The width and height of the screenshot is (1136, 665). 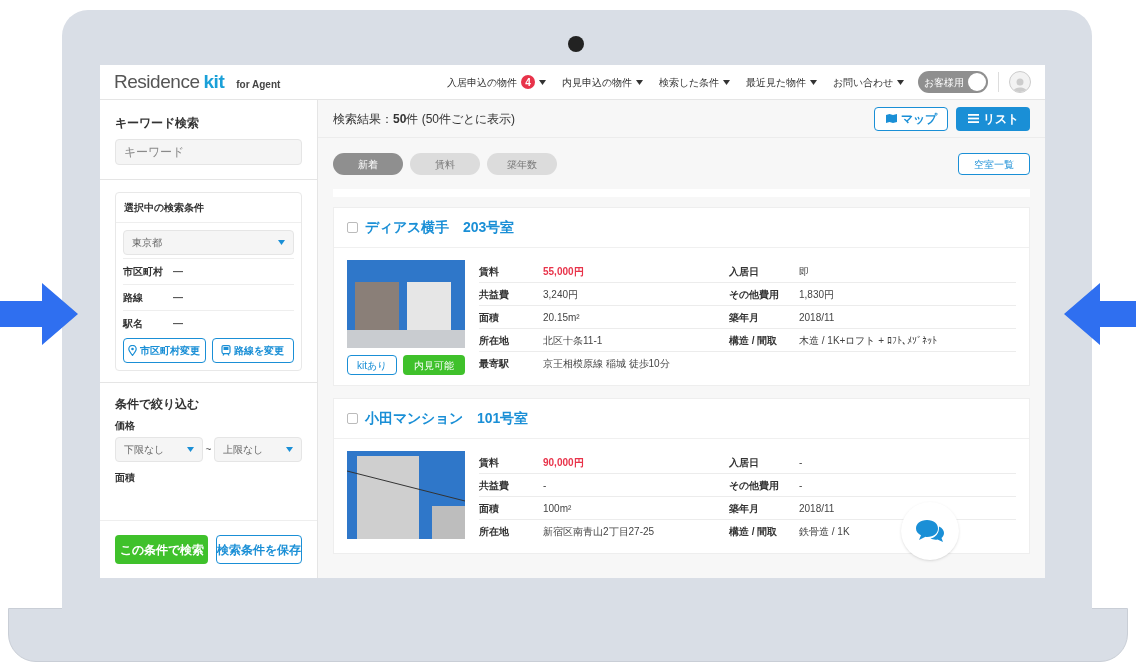 What do you see at coordinates (424, 119) in the screenshot?
I see `results-count: 検索結果：50件 (50件ごとに表示)` at bounding box center [424, 119].